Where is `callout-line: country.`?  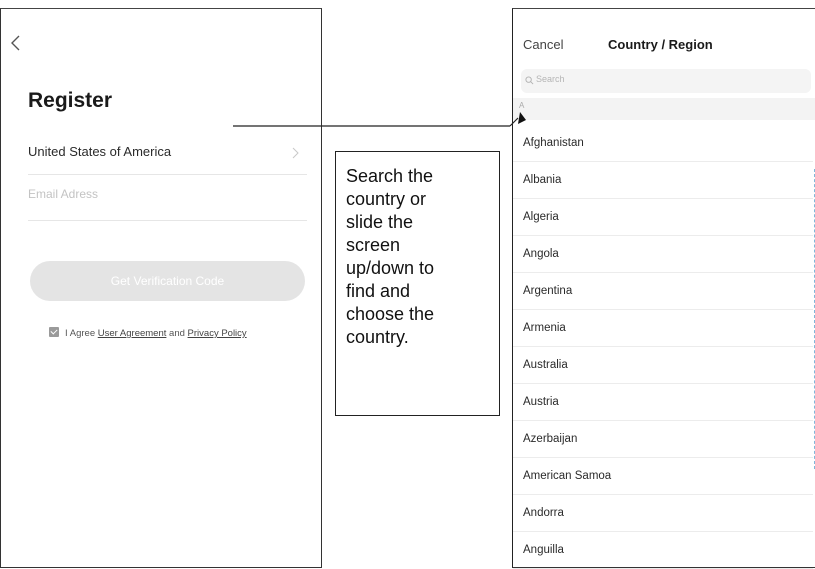 callout-line: country. is located at coordinates (377, 337).